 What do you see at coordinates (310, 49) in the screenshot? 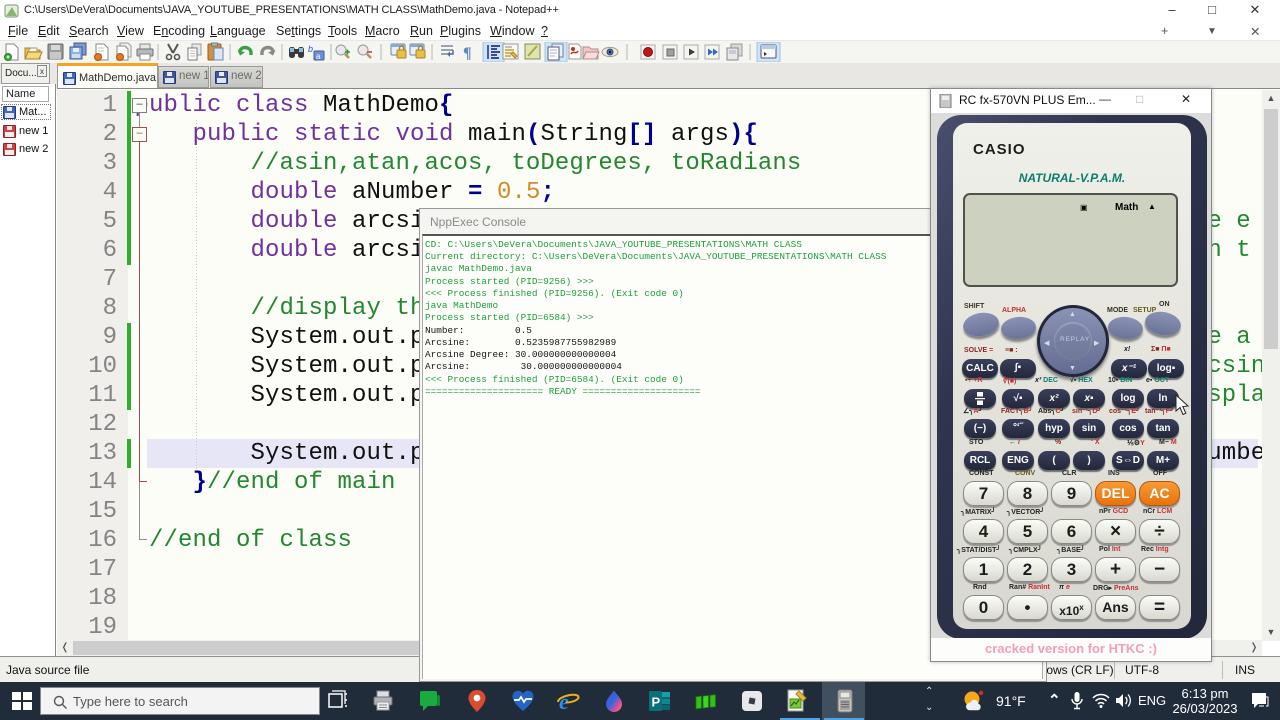
I see `svg-text: b` at bounding box center [310, 49].